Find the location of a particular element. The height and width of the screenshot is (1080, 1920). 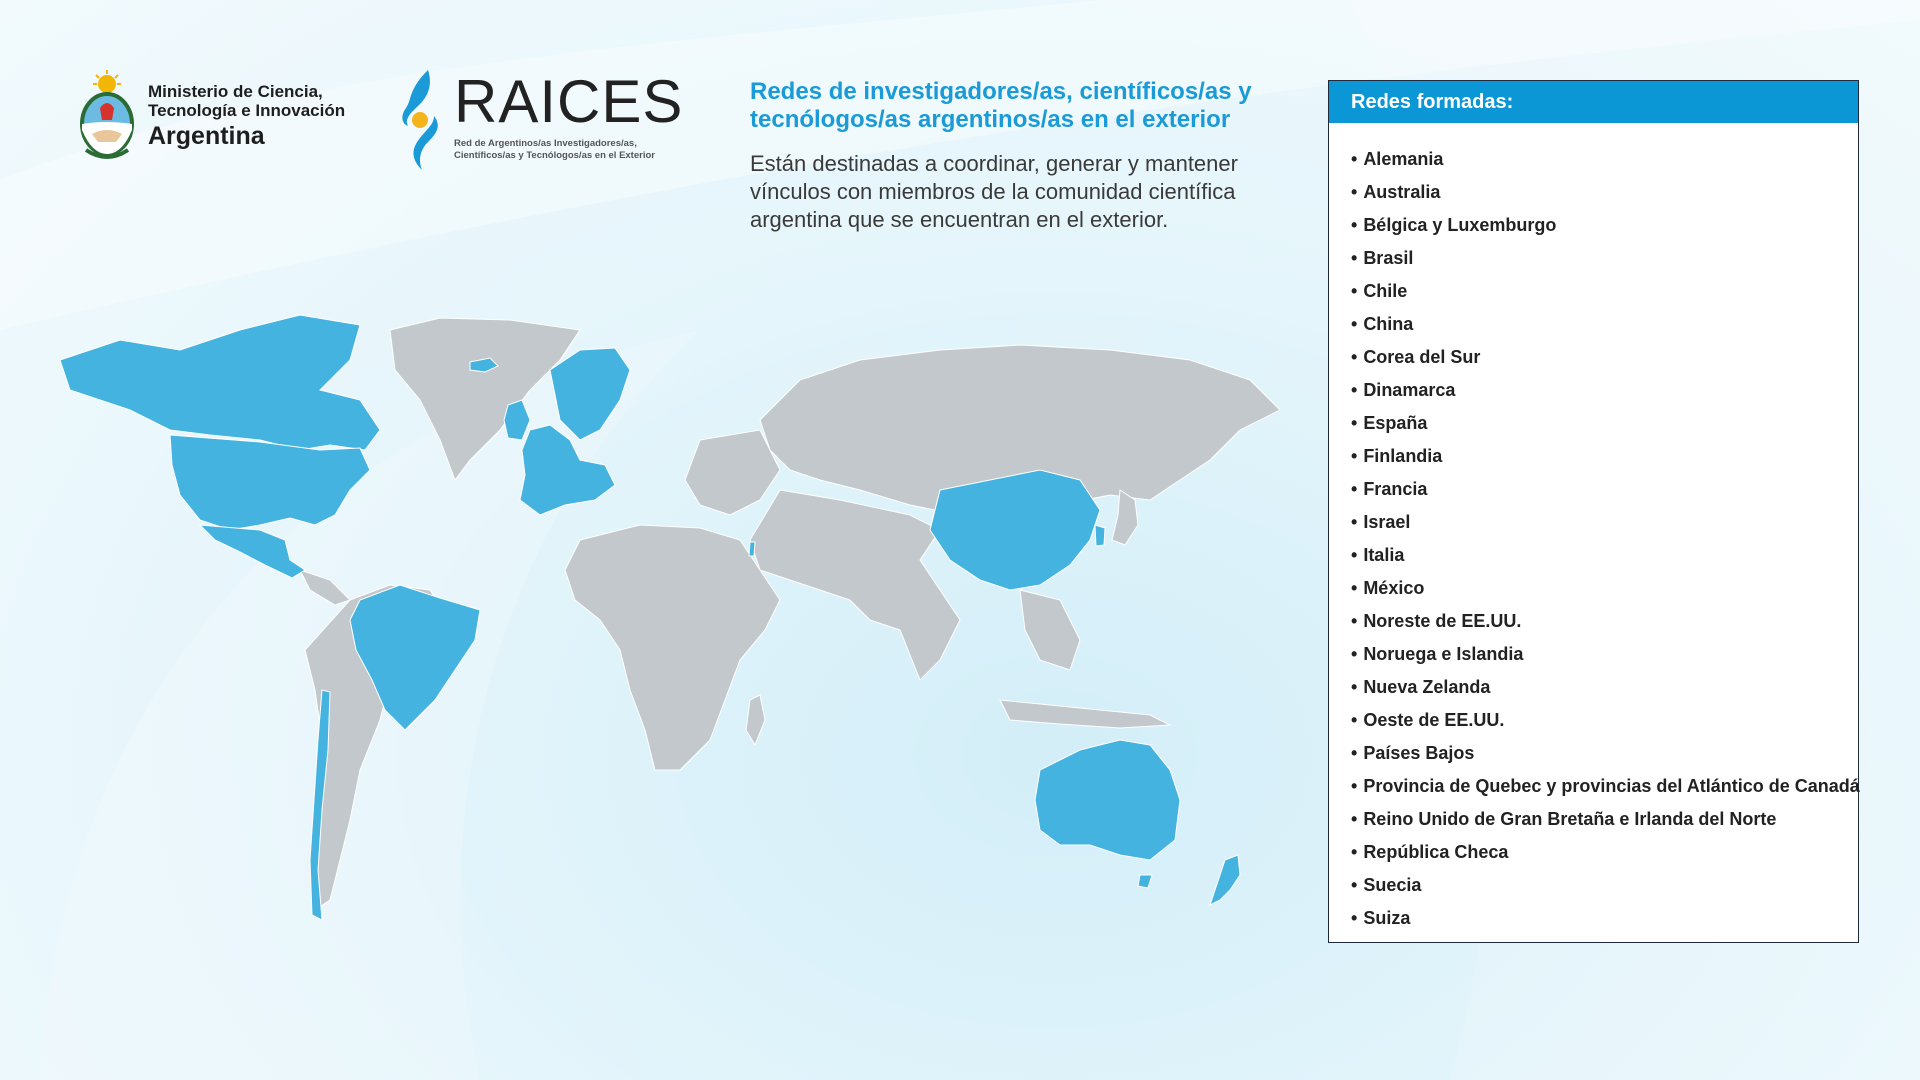

south-korea is located at coordinates (1100, 535).